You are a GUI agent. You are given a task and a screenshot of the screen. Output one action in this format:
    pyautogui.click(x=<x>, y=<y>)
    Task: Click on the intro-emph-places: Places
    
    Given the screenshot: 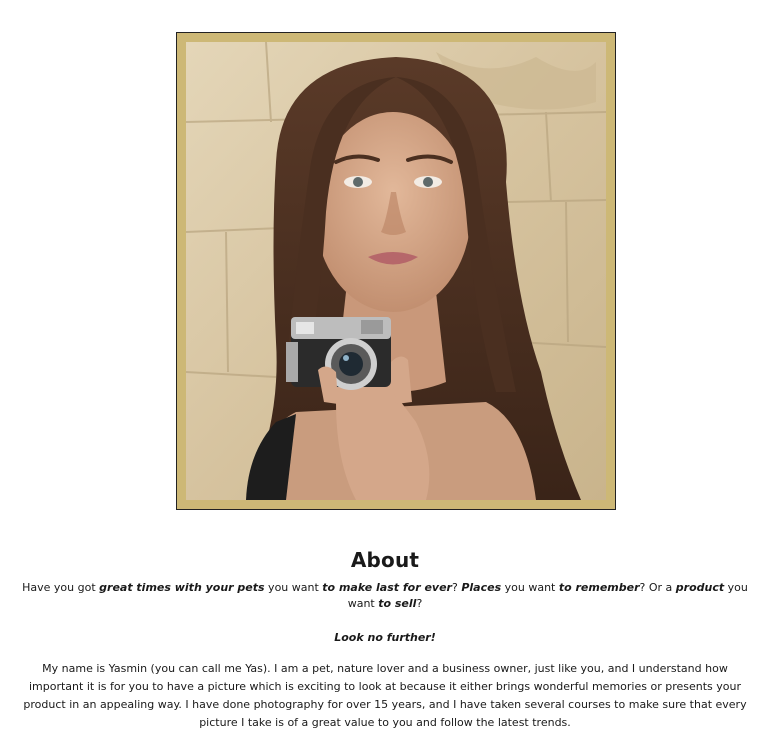 What is the action you would take?
    pyautogui.click(x=481, y=587)
    